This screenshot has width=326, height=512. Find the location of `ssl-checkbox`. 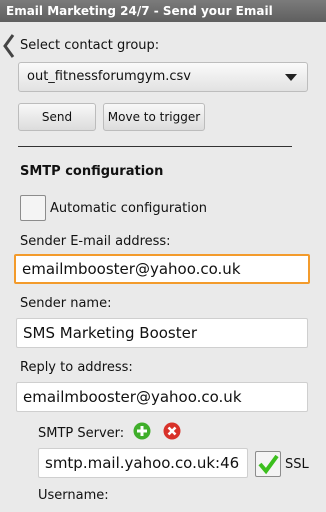

ssl-checkbox is located at coordinates (268, 464).